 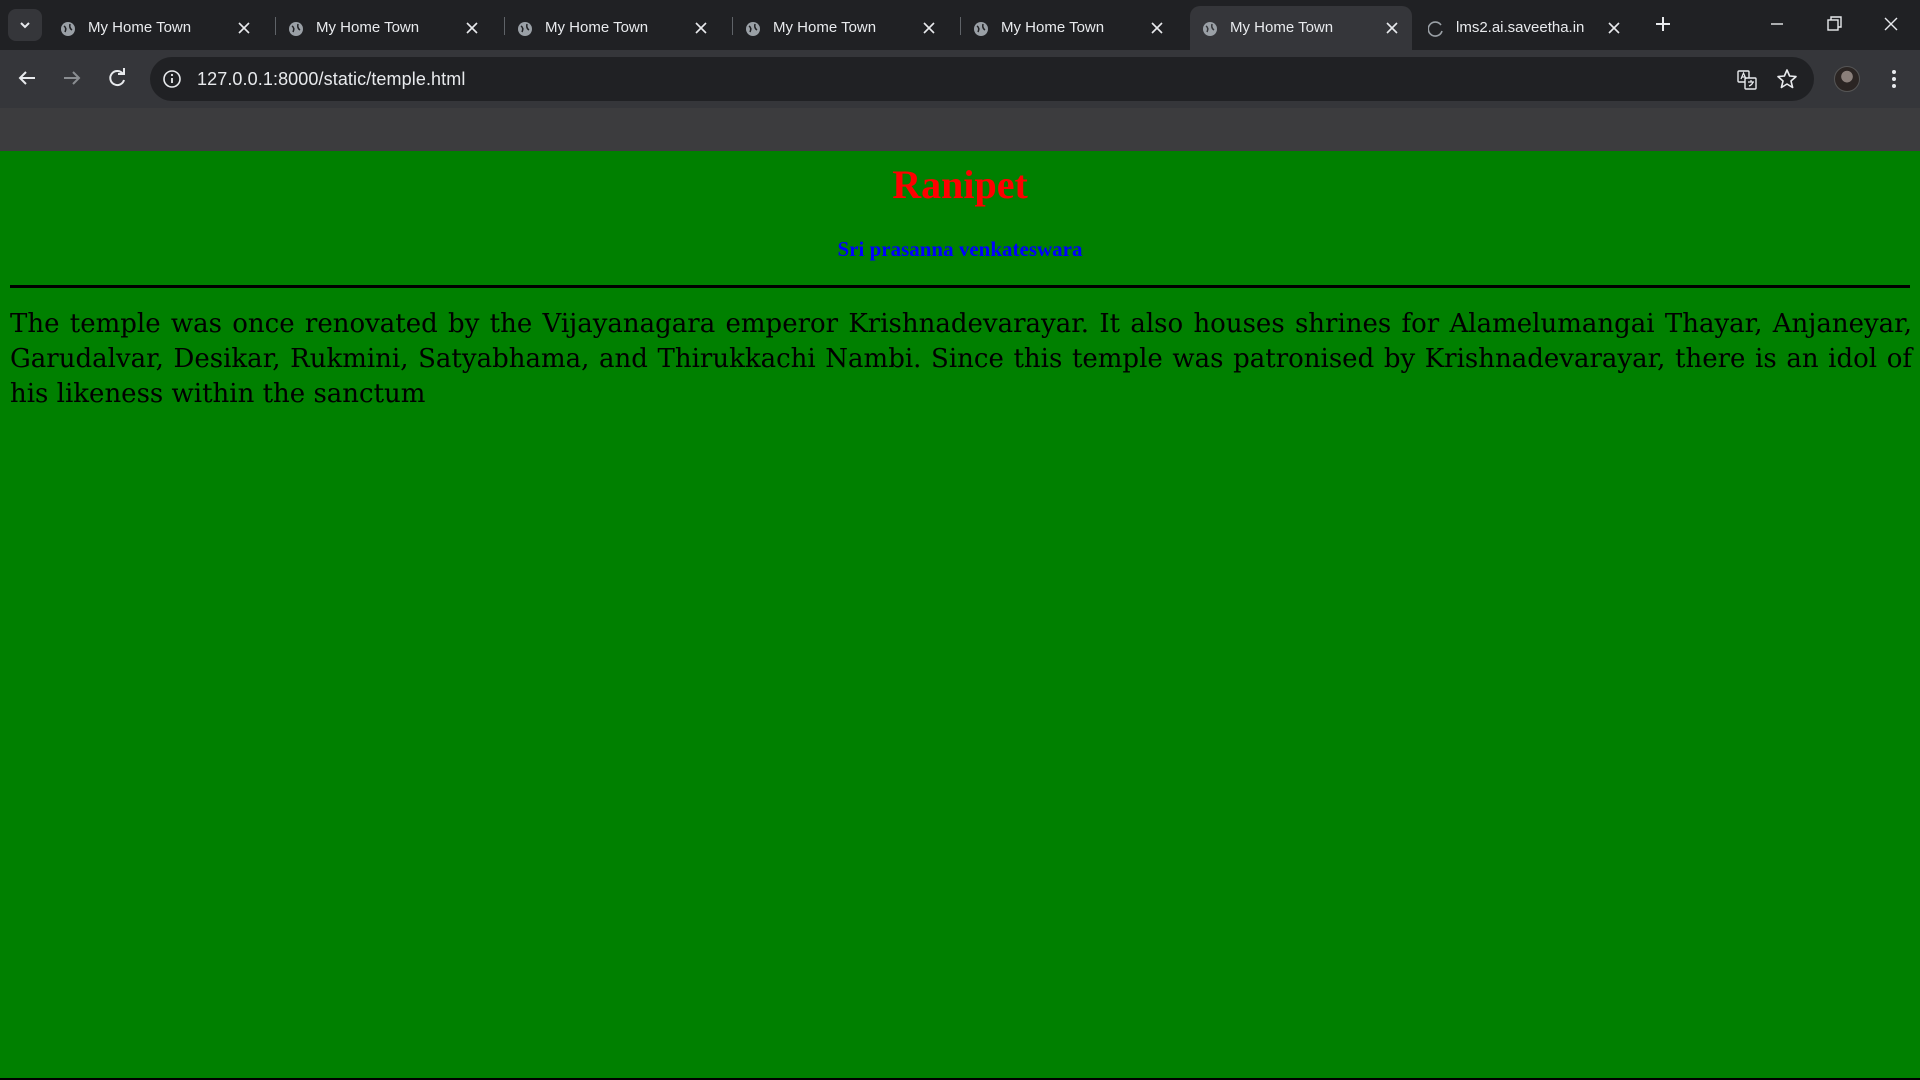 I want to click on bookmark-star-icon, so click(x=1787, y=79).